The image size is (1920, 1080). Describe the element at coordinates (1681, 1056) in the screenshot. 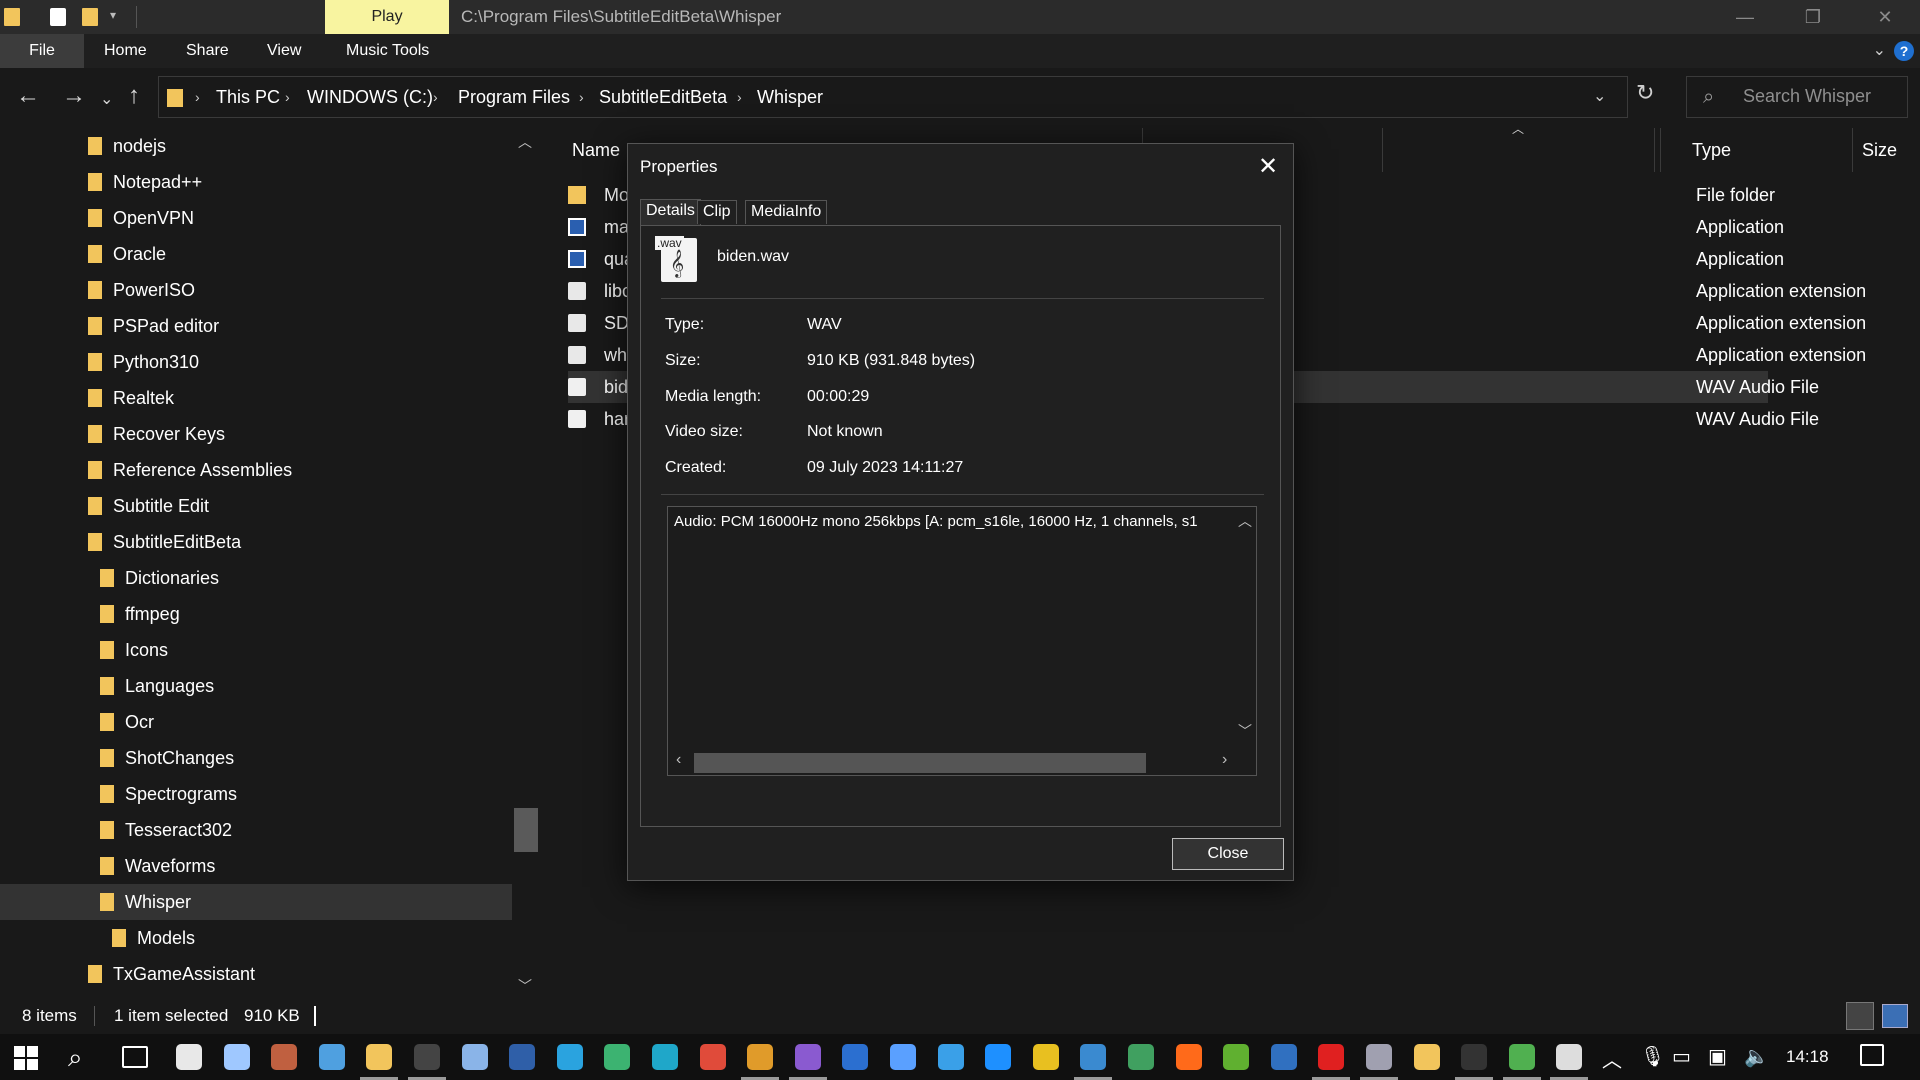

I see `battery-icon: ▭` at that location.